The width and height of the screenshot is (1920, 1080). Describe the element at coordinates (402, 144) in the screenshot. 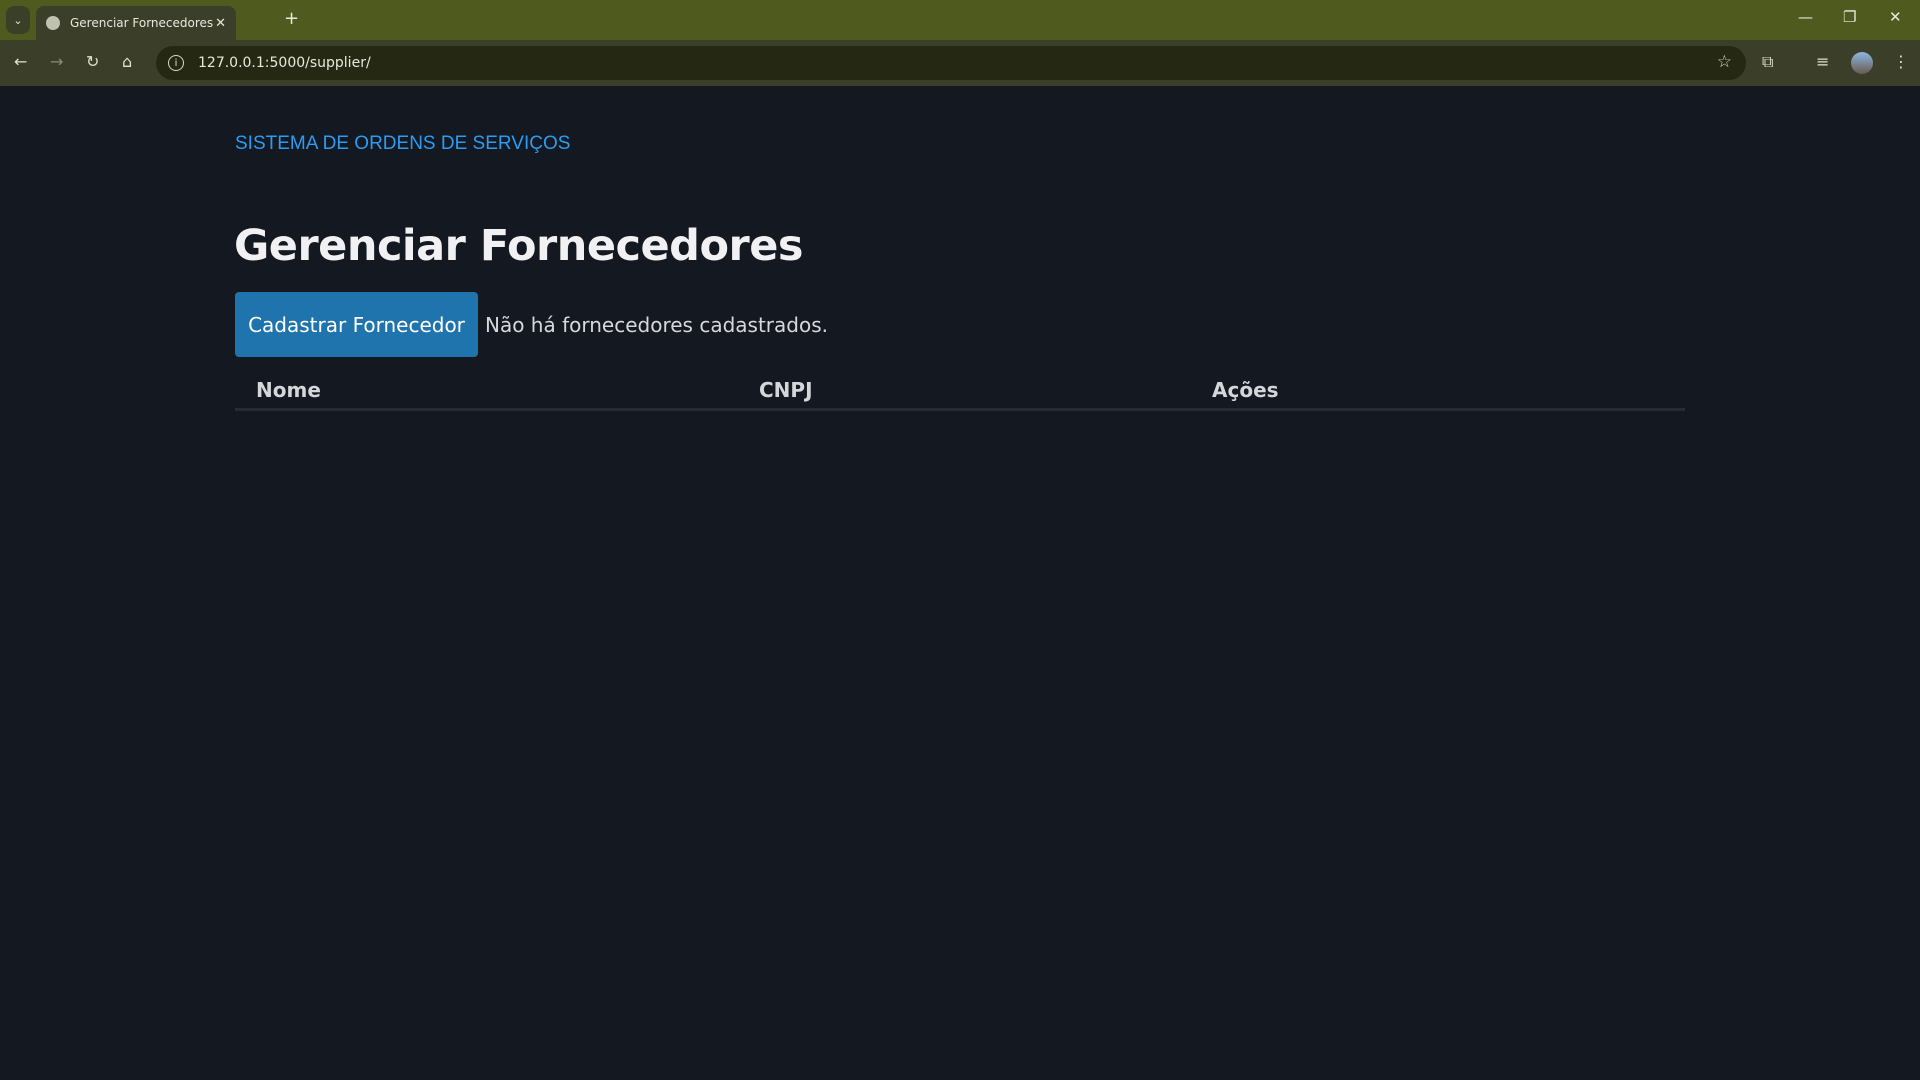

I see `brand-link: SISTEMA DE ORDENS DE SERVIÇOS` at that location.